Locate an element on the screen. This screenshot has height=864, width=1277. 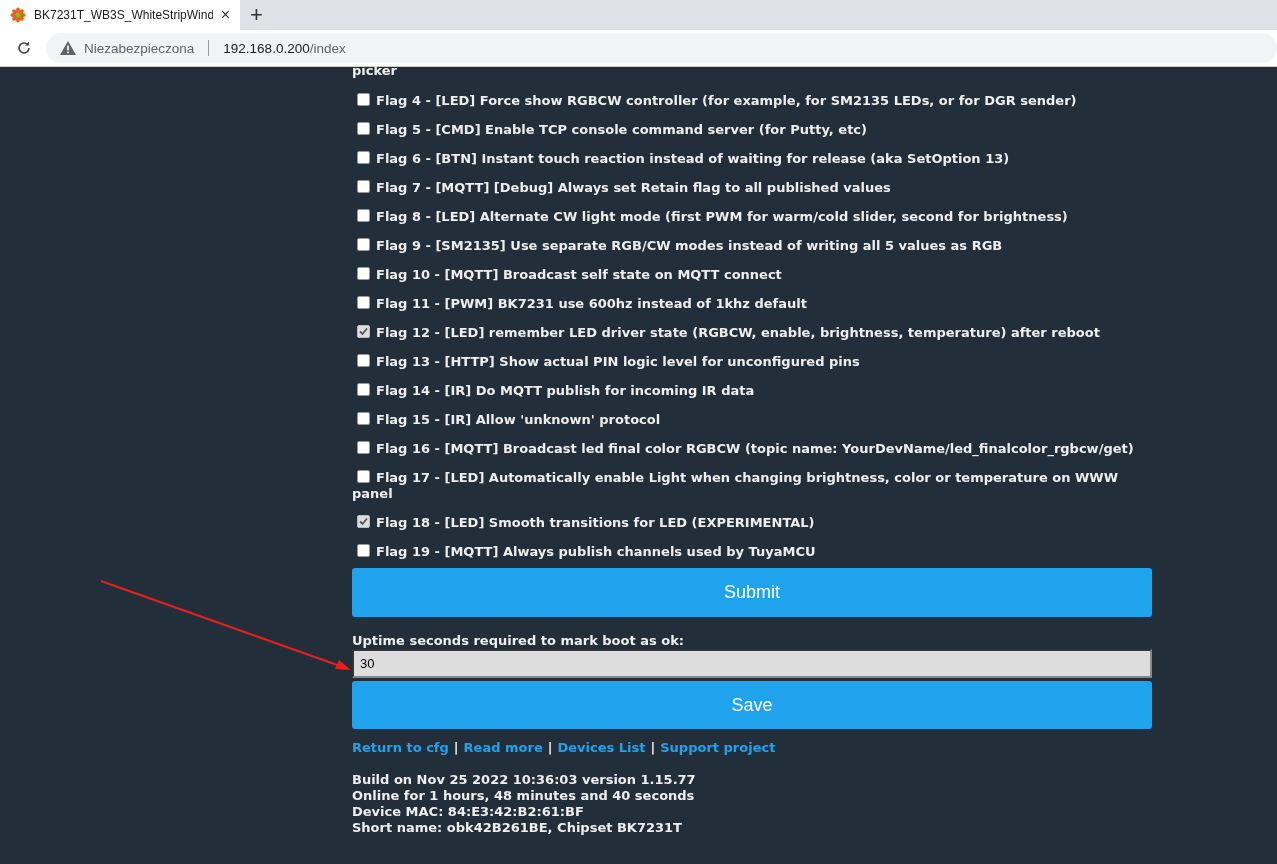
flag-option: Flag 18 - [LED] Smooth transitions for LED (EXPERIMENTAL) is located at coordinates (752, 522).